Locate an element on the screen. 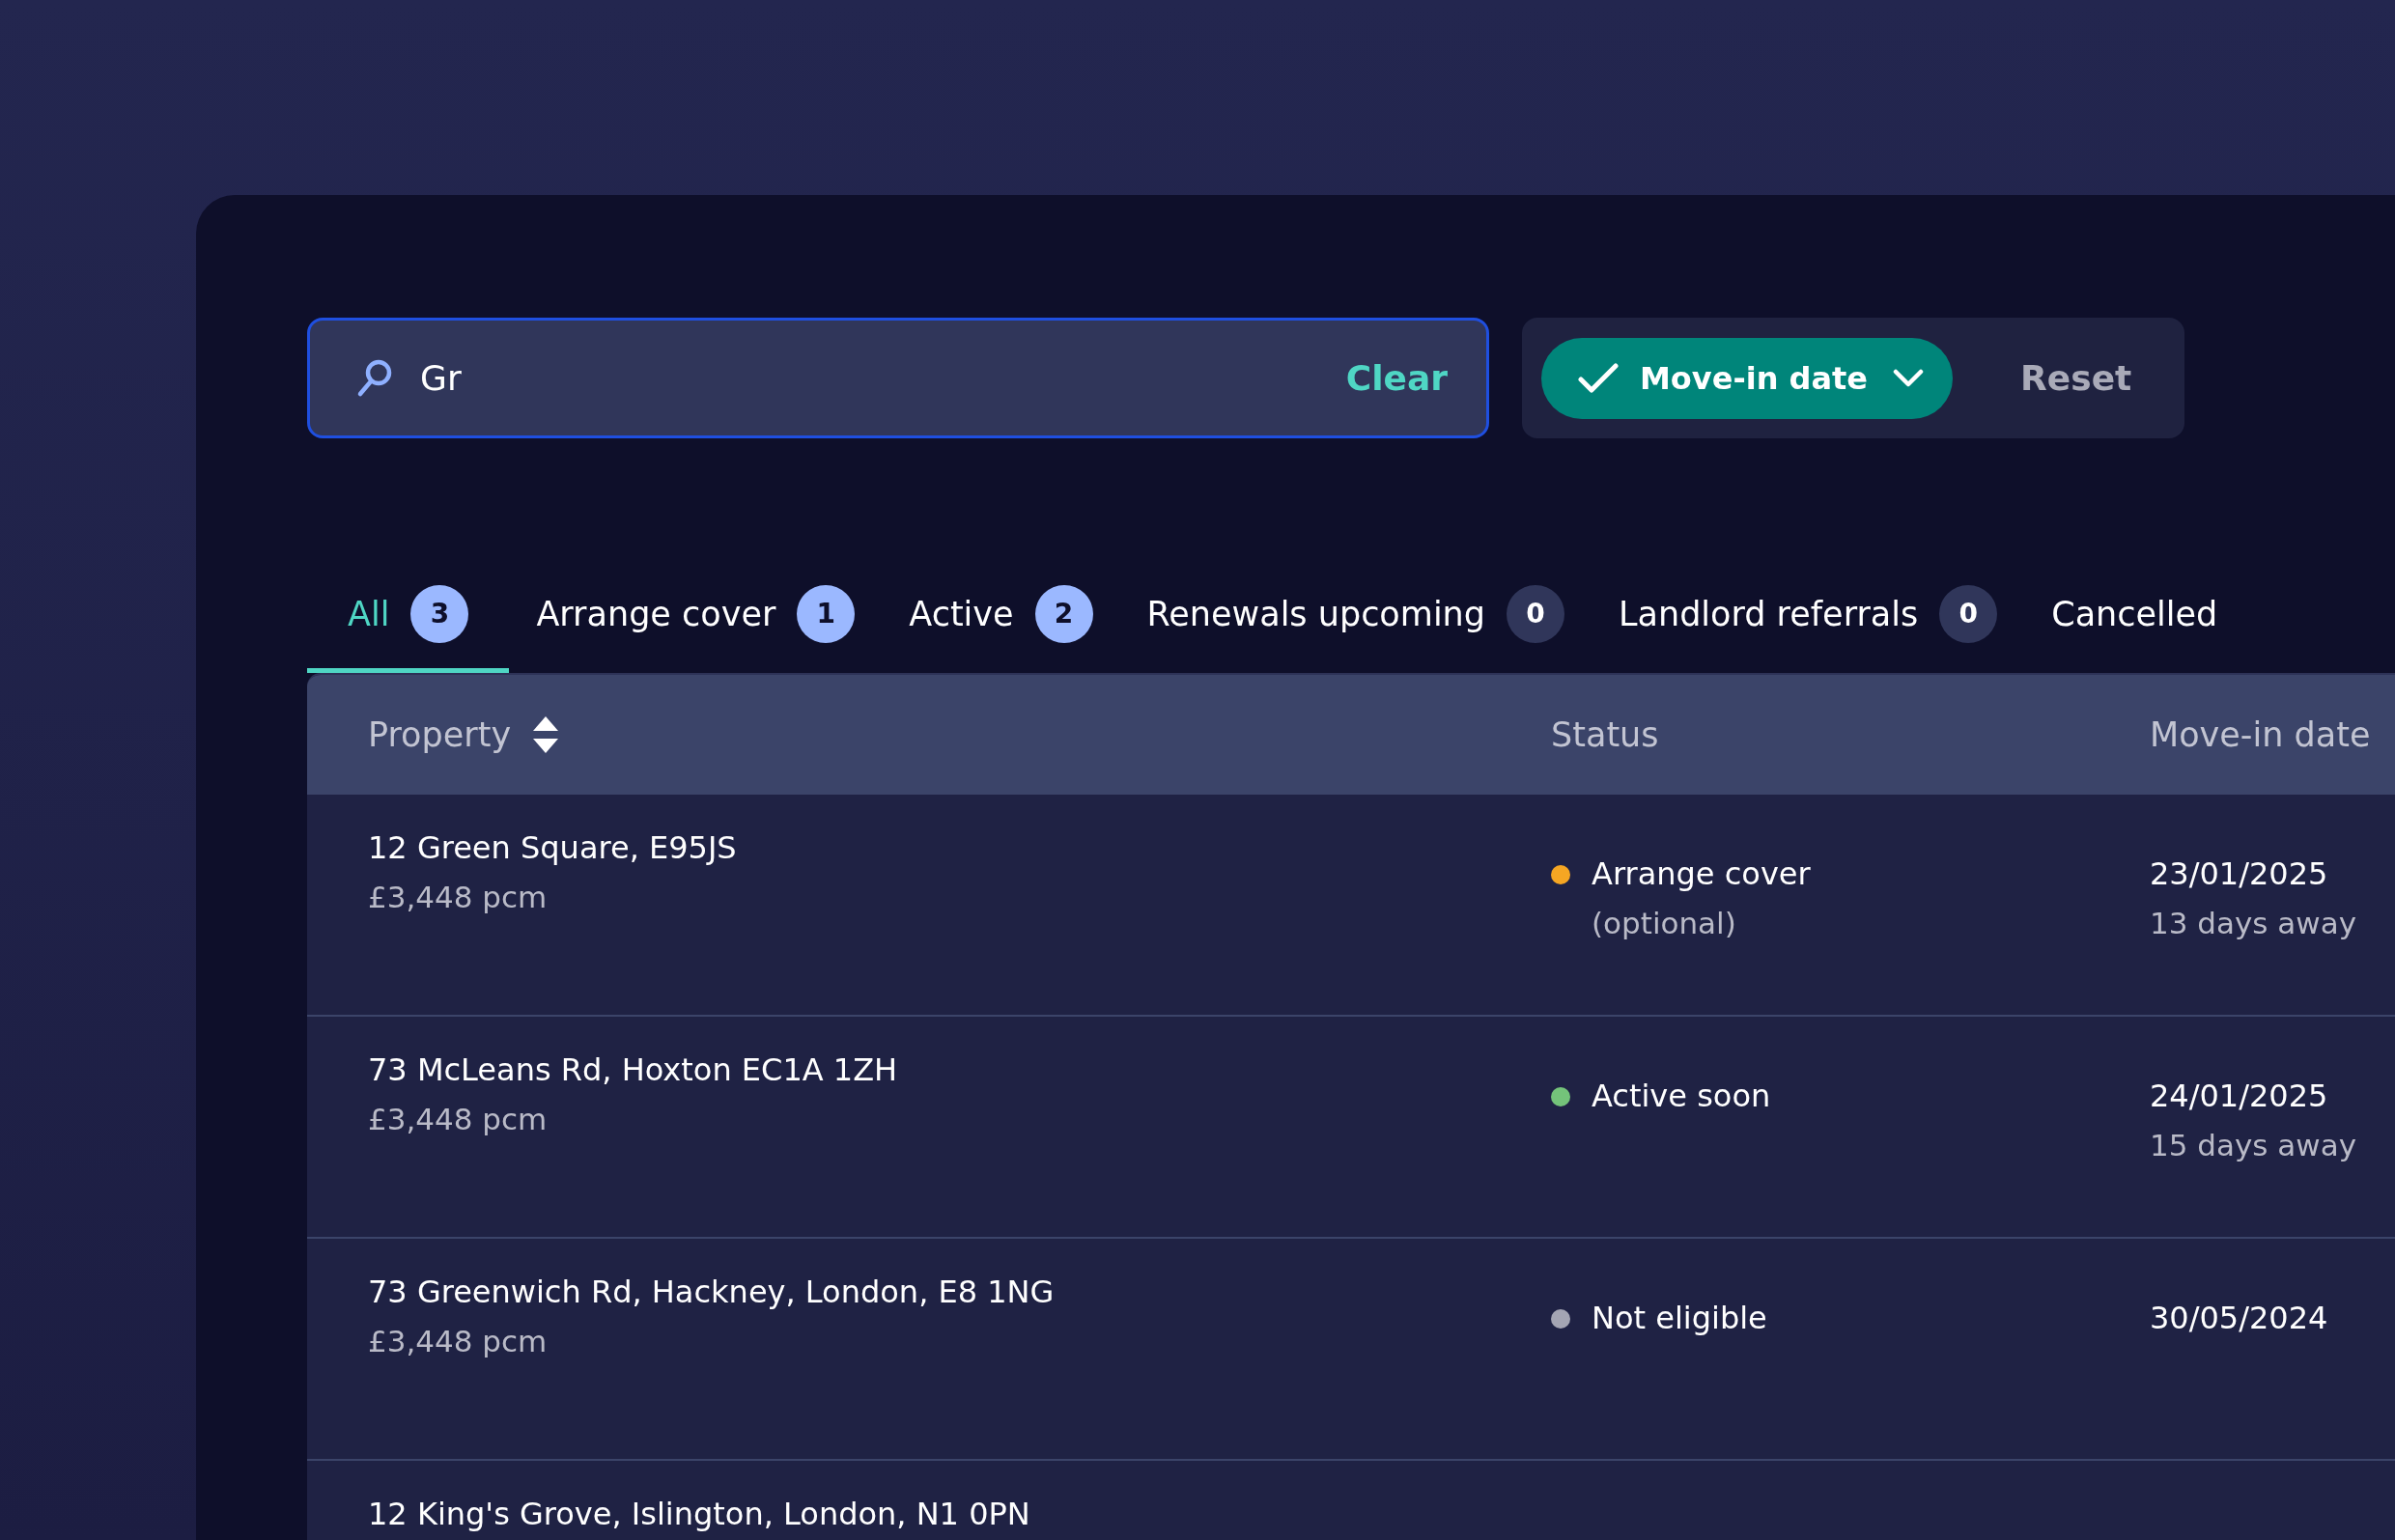  filter-tab: Renewals upcoming 0 is located at coordinates (1355, 617).